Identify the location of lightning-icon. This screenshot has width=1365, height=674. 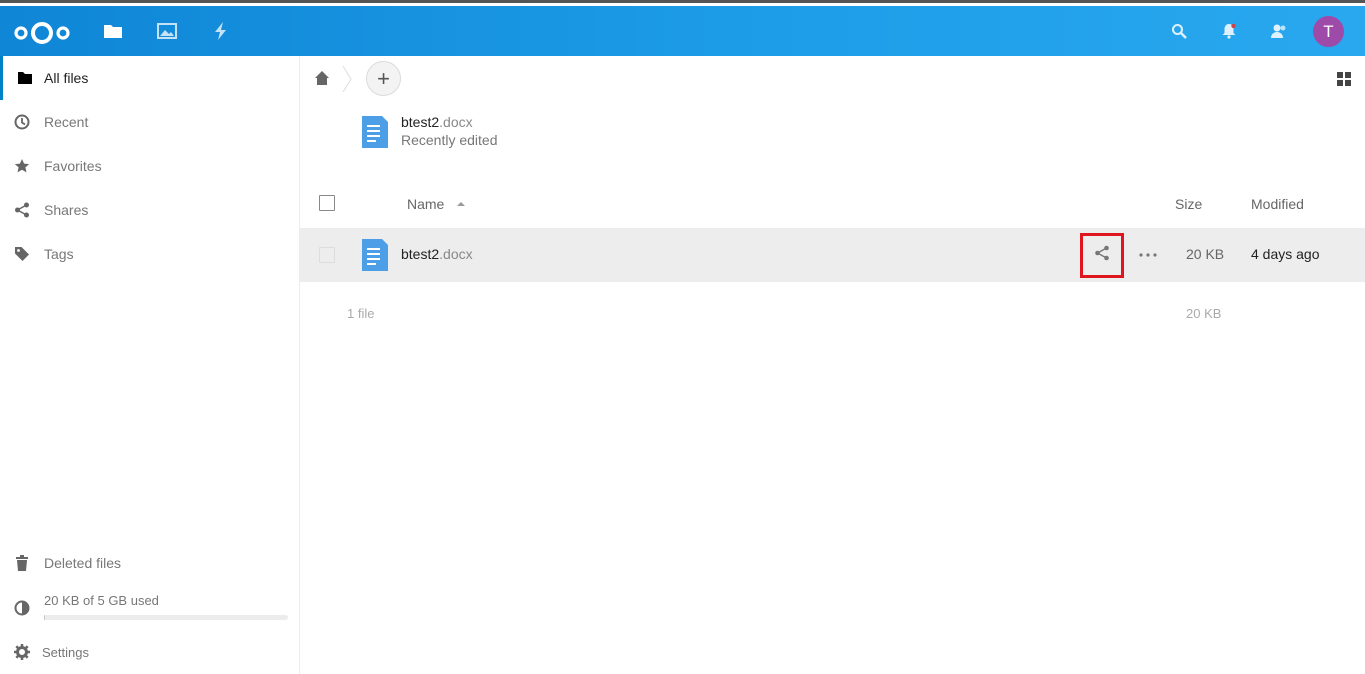
(221, 31).